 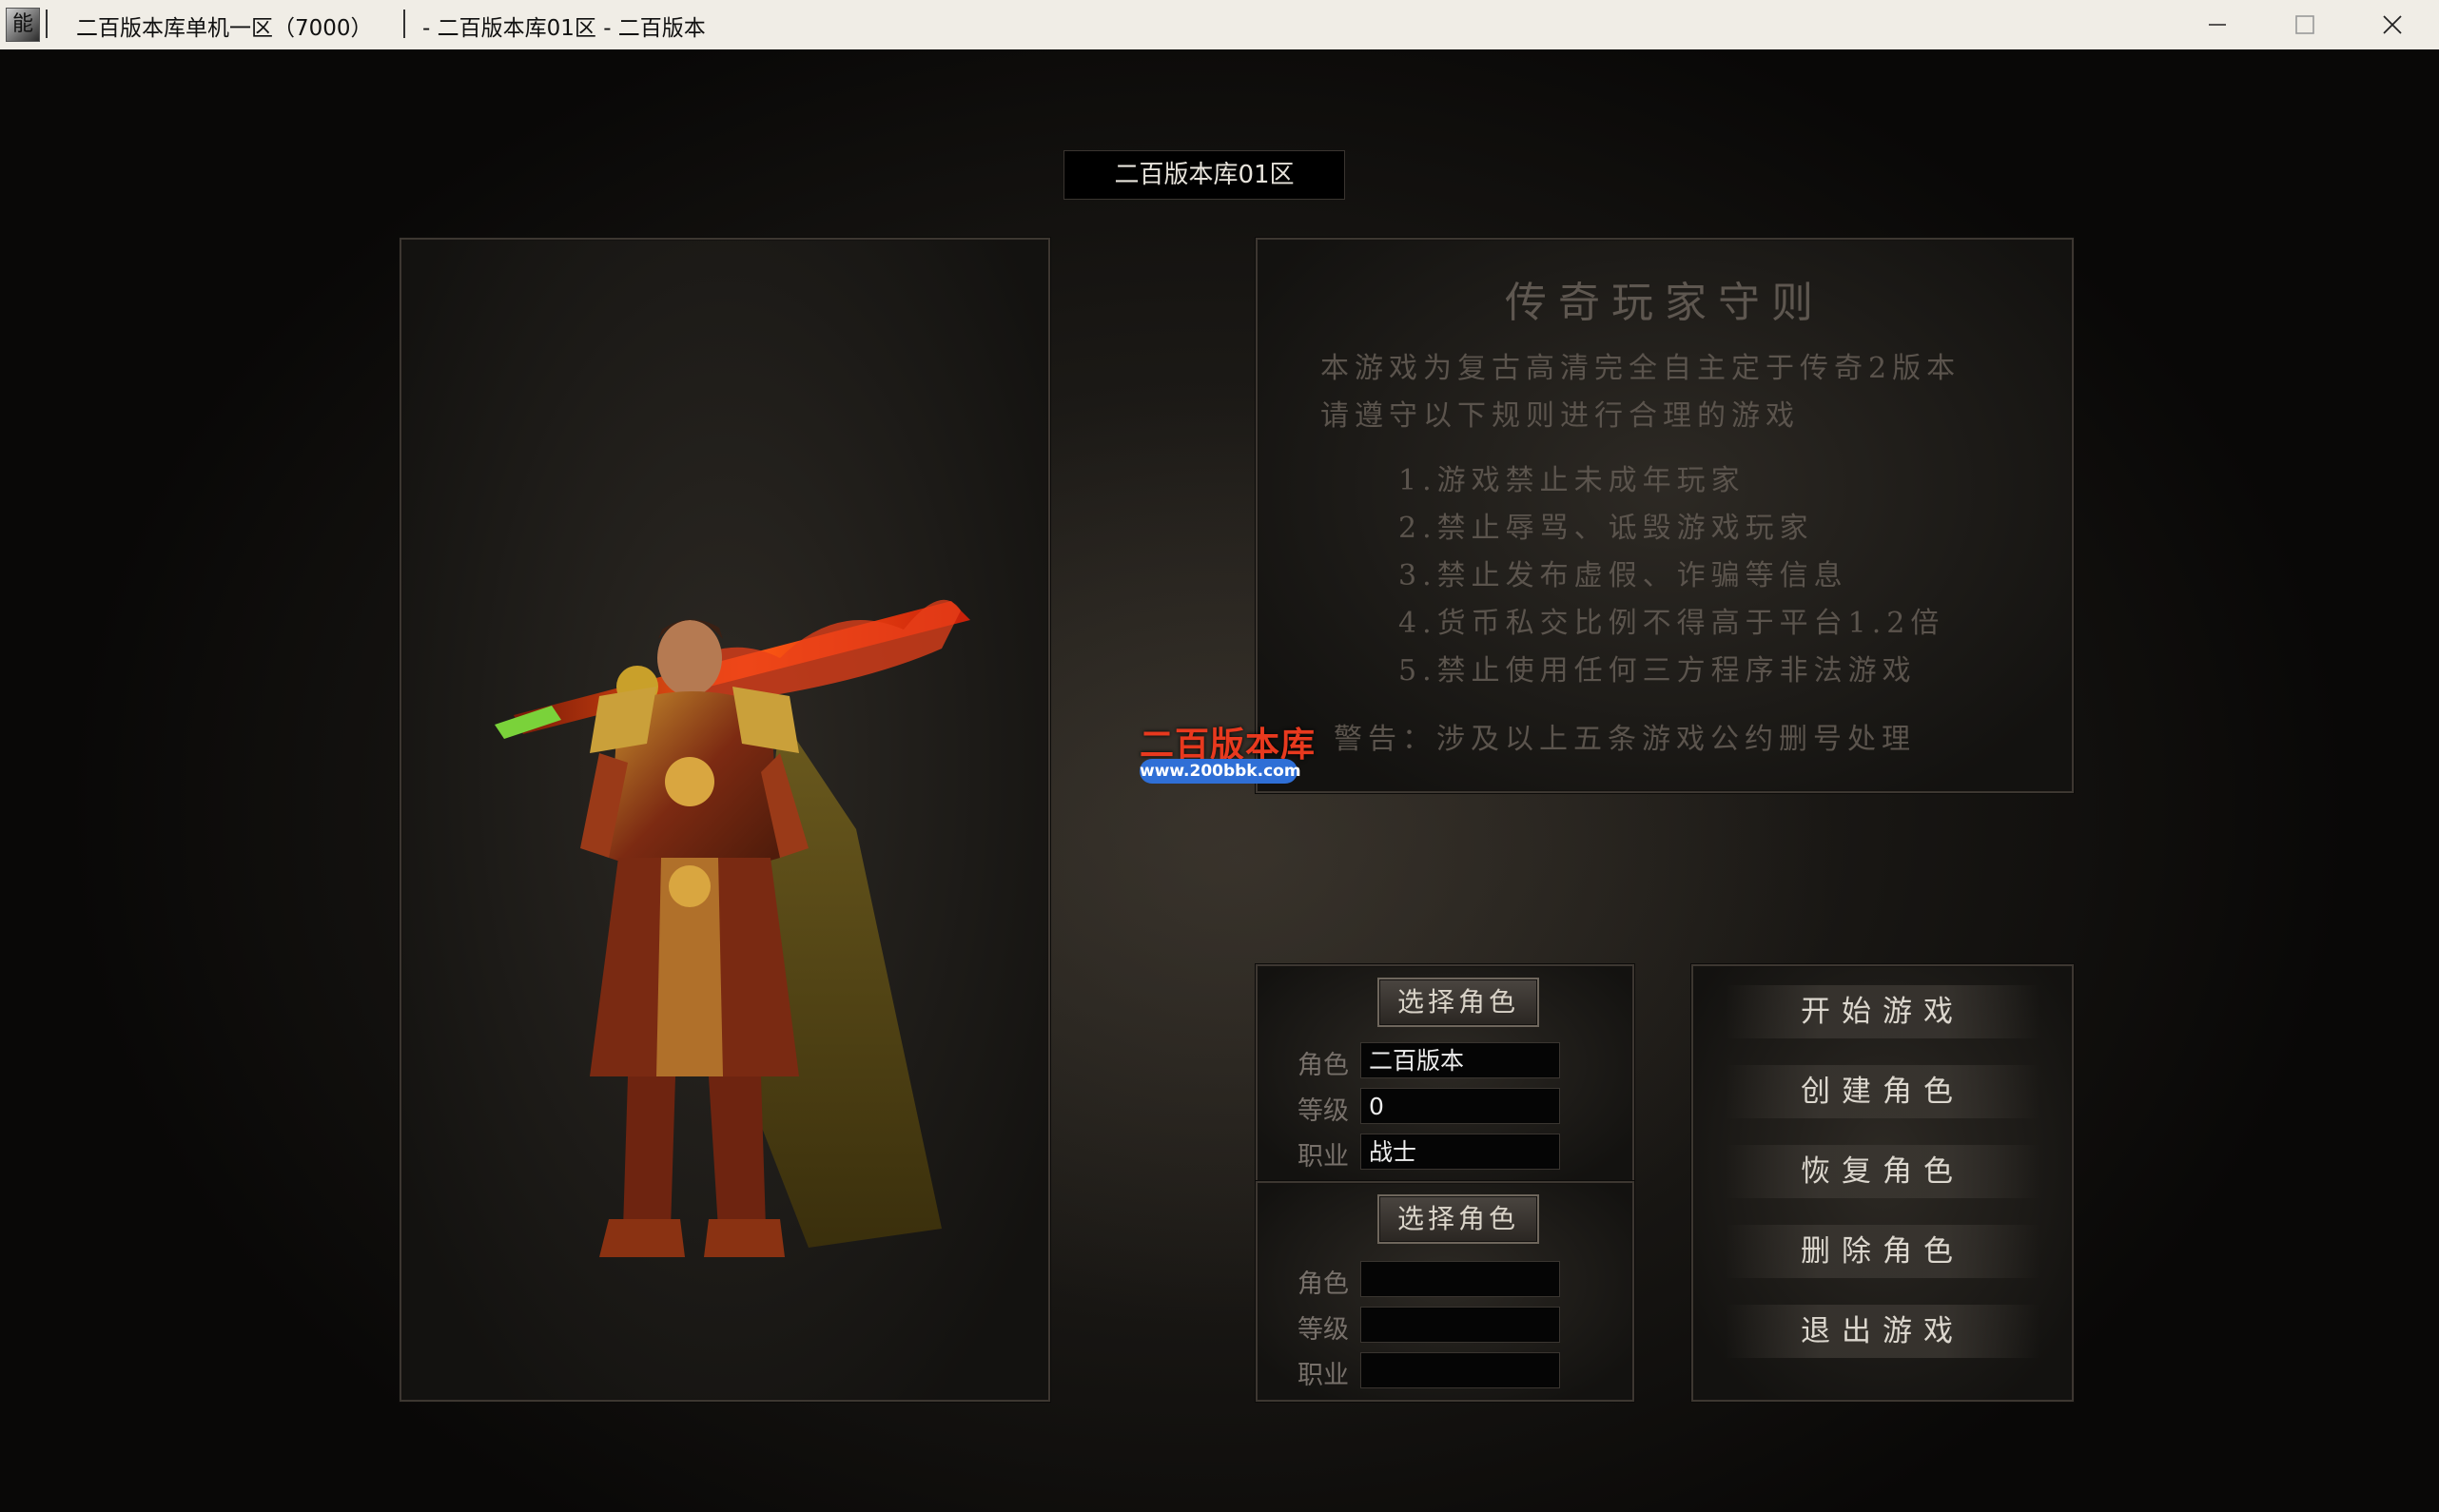 I want to click on close-icon, so click(x=2392, y=24).